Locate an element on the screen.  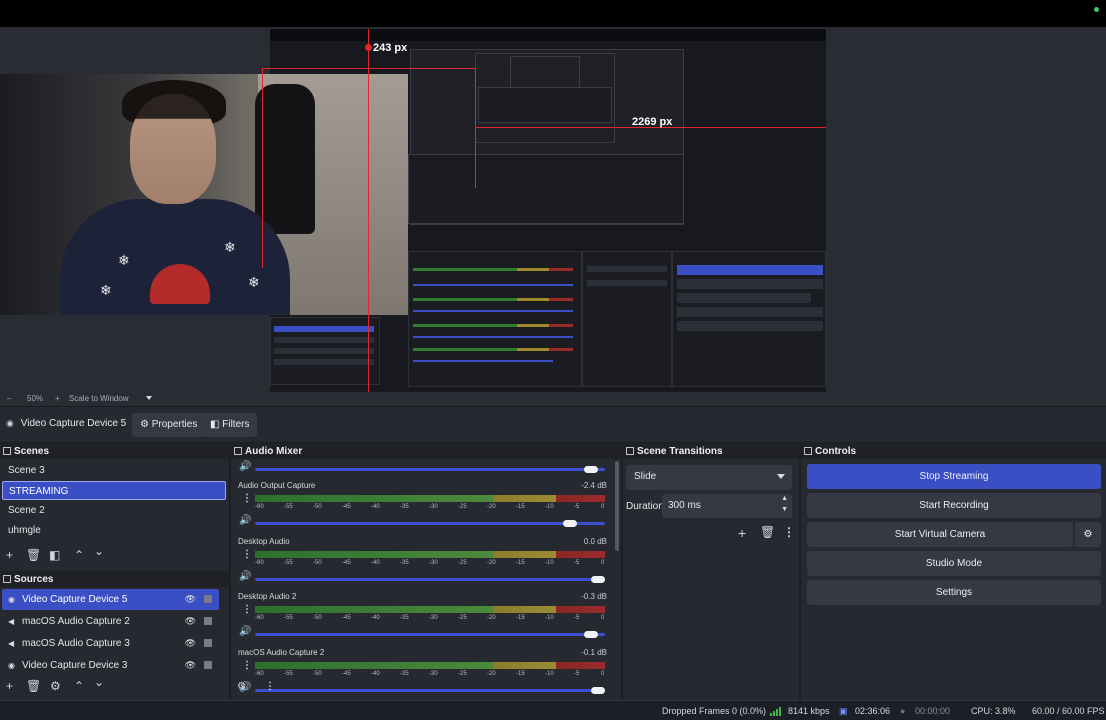
zoom-out-button: – is located at coordinates (9, 398).